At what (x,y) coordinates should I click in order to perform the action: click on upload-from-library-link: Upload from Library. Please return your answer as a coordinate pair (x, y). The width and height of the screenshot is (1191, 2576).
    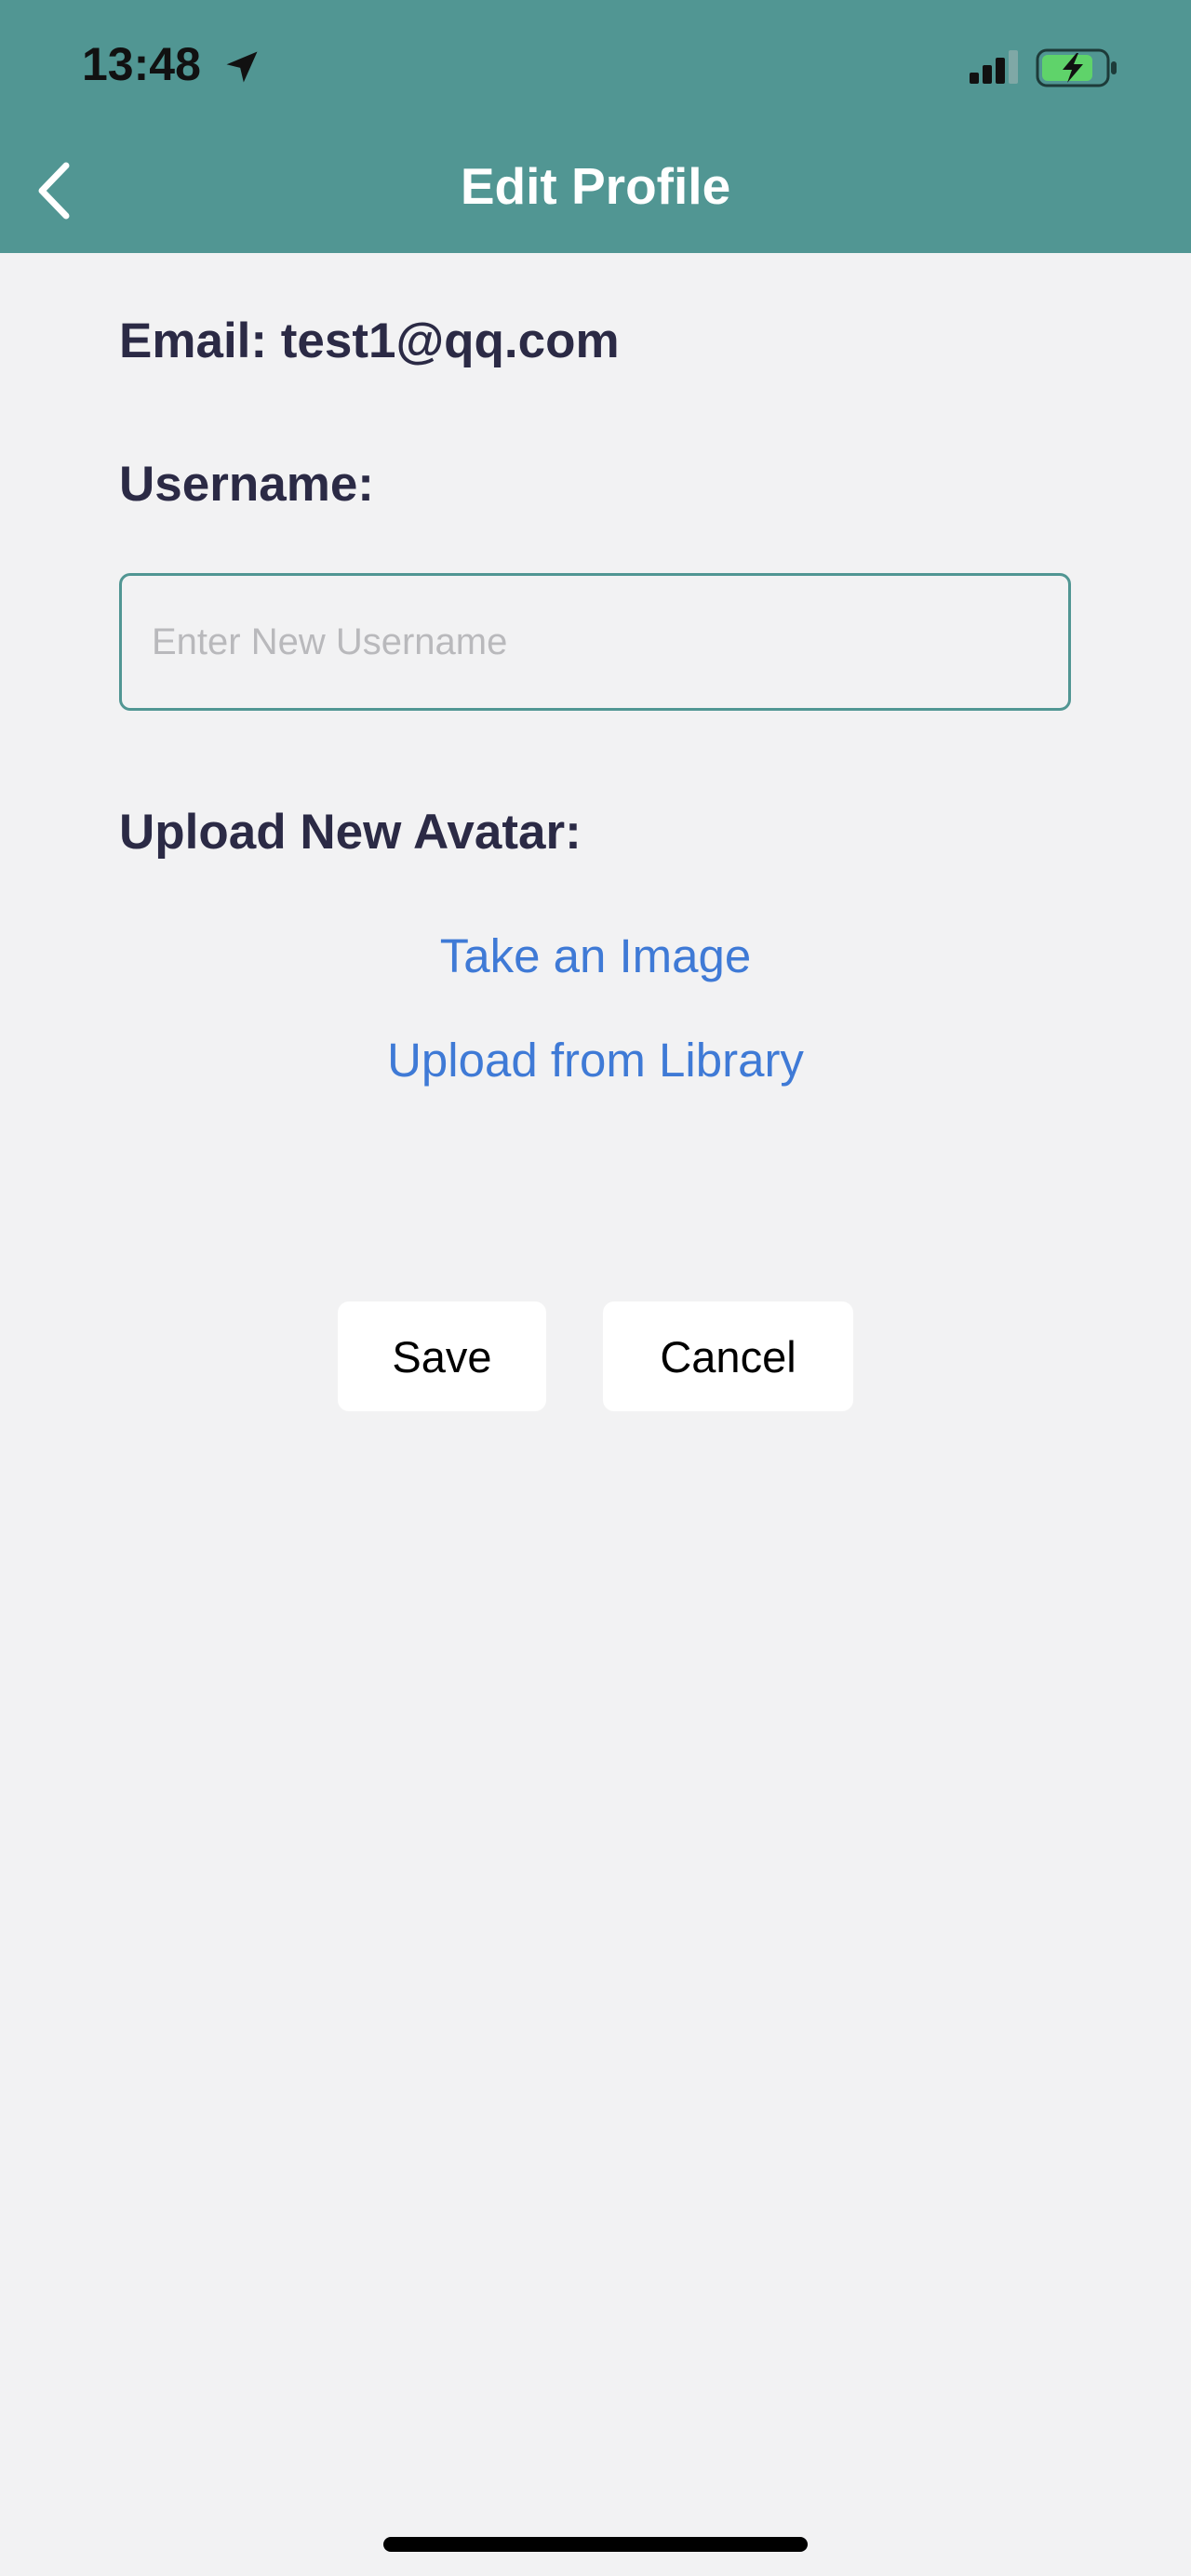
    Looking at the image, I should click on (595, 1060).